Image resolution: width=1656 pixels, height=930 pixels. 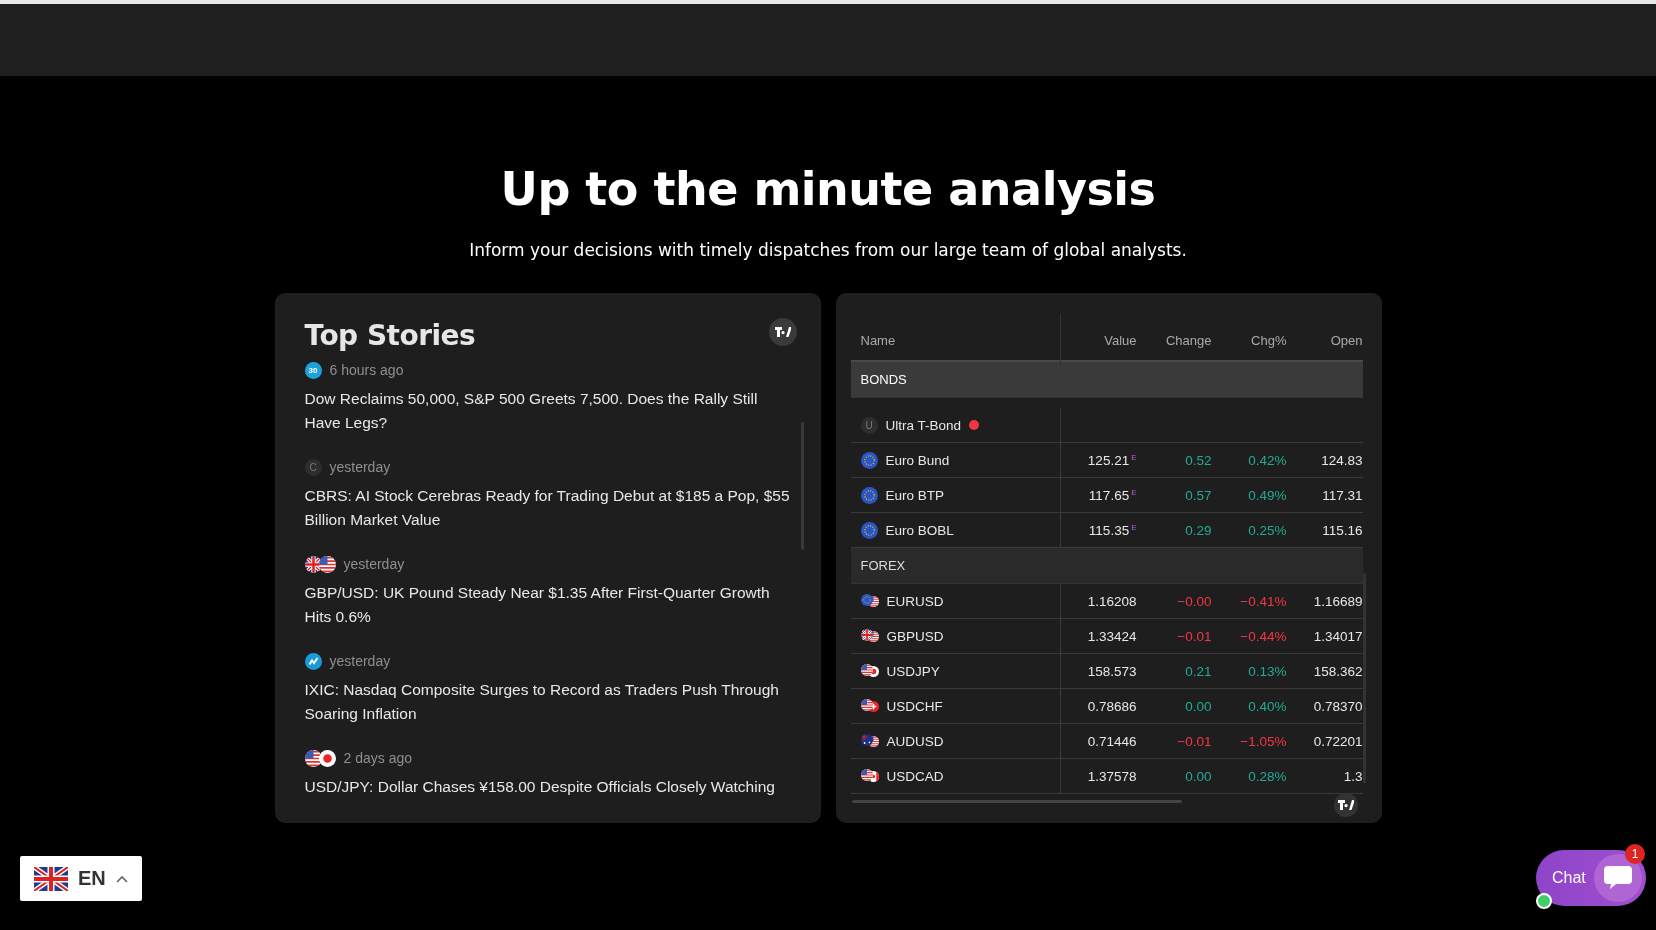 What do you see at coordinates (121, 878) in the screenshot?
I see `caret-icon` at bounding box center [121, 878].